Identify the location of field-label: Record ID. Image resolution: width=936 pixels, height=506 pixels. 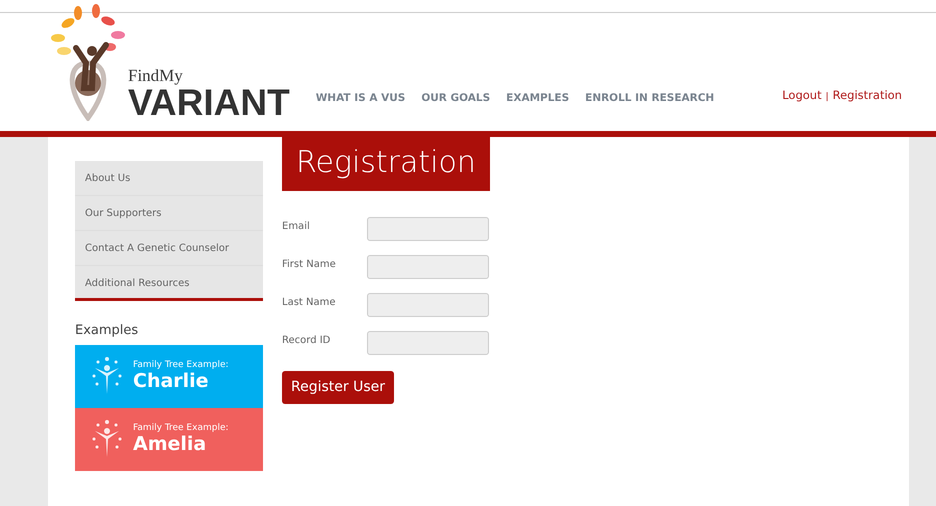
(307, 341).